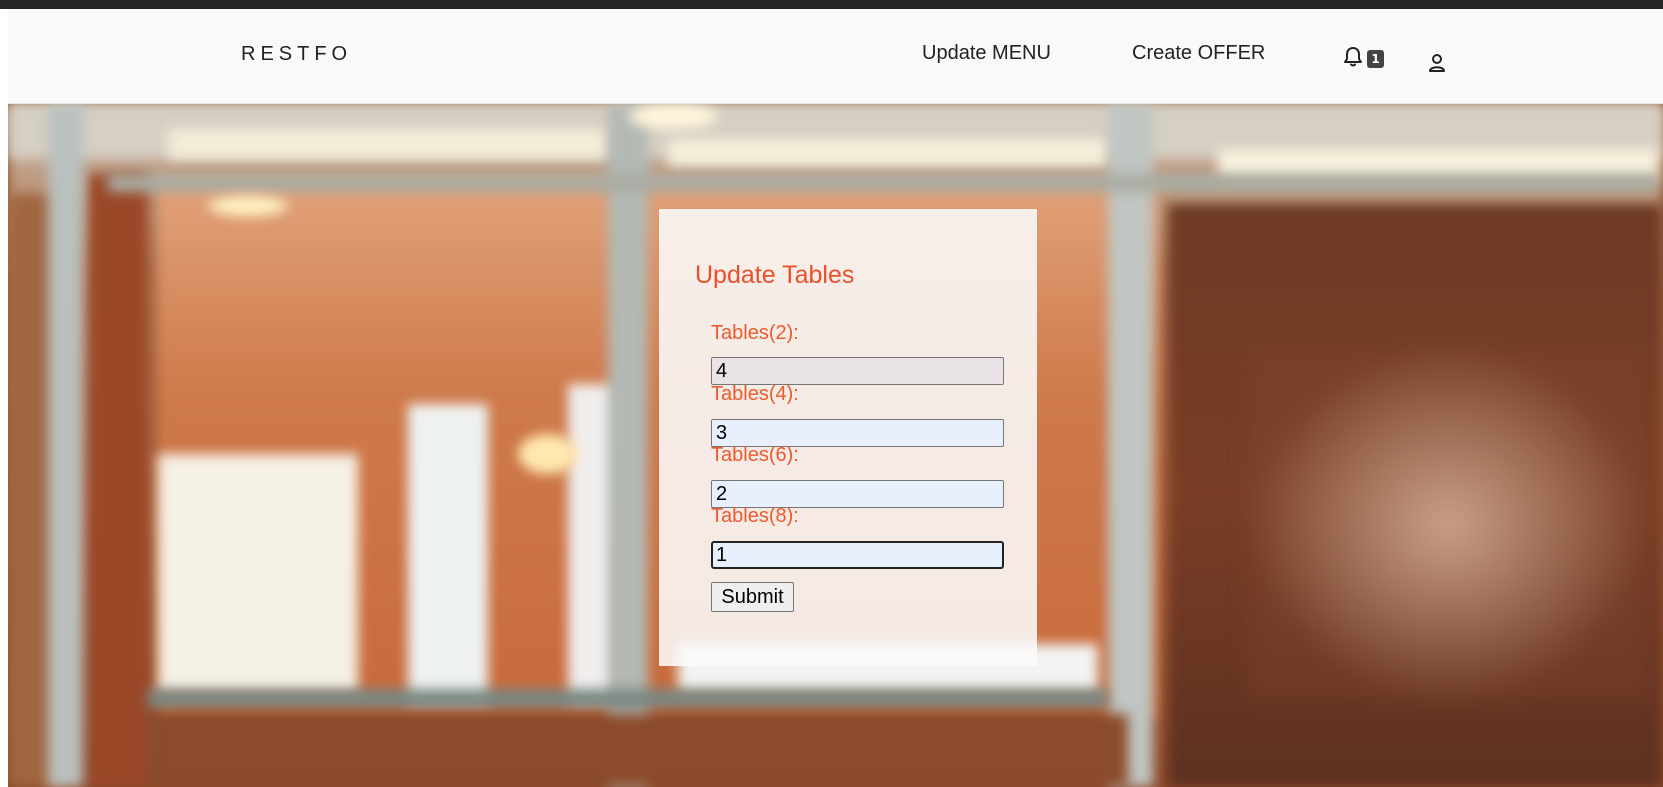 The image size is (1663, 787). I want to click on user-icon, so click(1437, 63).